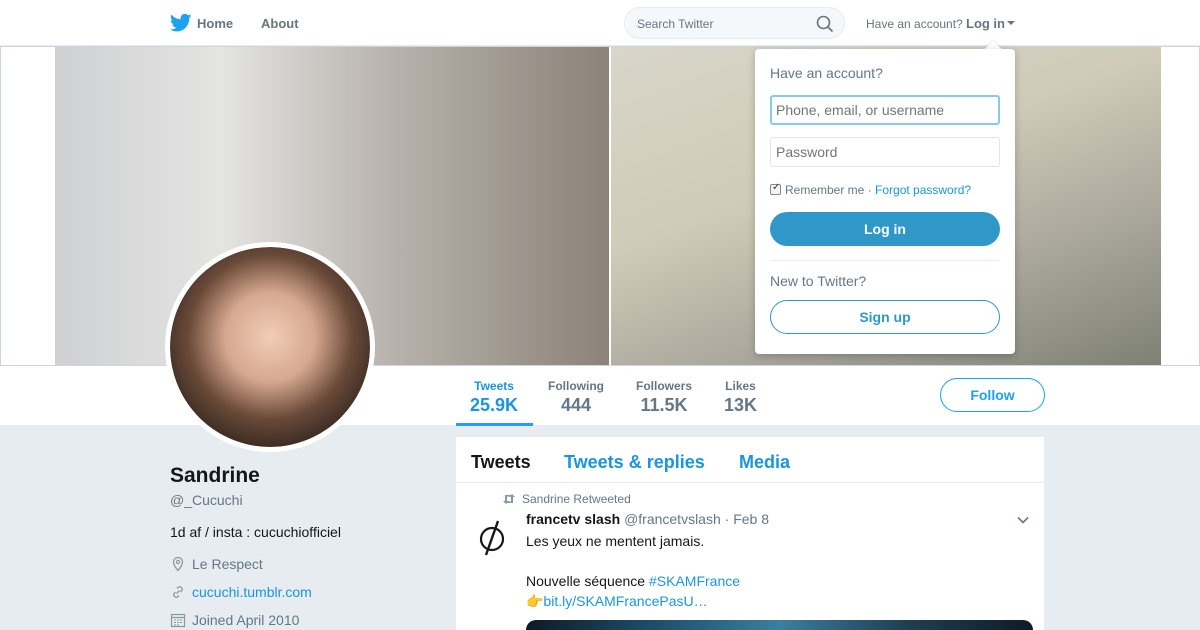 This screenshot has height=630, width=1200. What do you see at coordinates (252, 592) in the screenshot?
I see `website-link: cucuchi.tumblr.com` at bounding box center [252, 592].